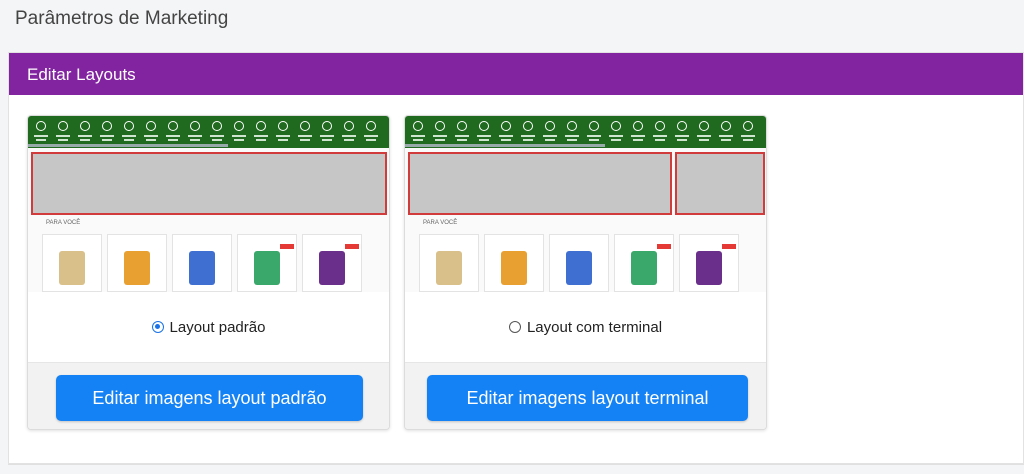 This screenshot has height=474, width=1024. Describe the element at coordinates (594, 327) in the screenshot. I see `radio-label: Layout com terminal` at that location.